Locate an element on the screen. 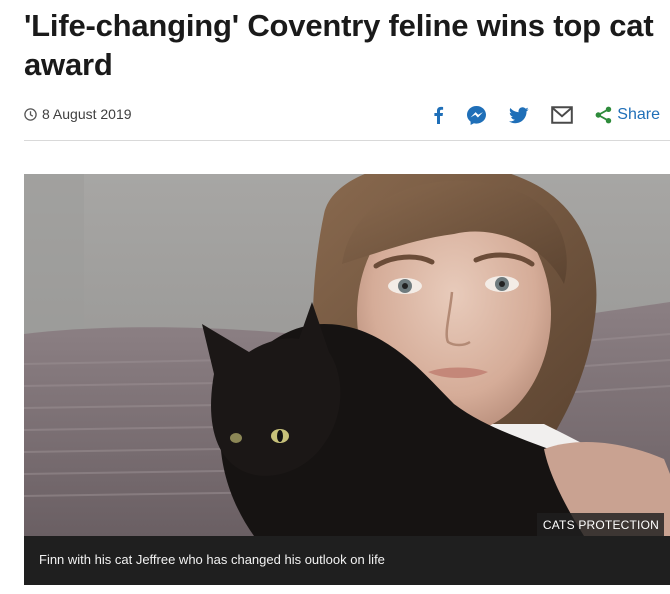  clock-icon is located at coordinates (30, 114).